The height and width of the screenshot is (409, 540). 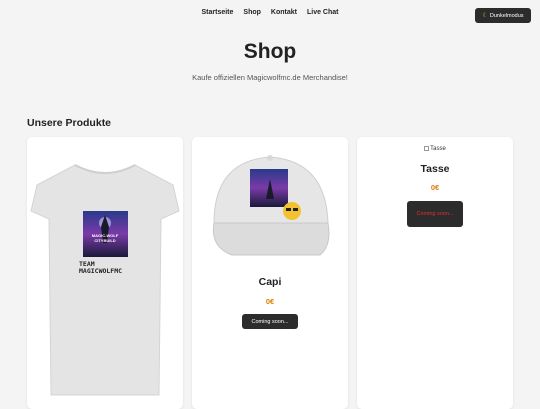 What do you see at coordinates (252, 12) in the screenshot?
I see `nav-shop: Shop` at bounding box center [252, 12].